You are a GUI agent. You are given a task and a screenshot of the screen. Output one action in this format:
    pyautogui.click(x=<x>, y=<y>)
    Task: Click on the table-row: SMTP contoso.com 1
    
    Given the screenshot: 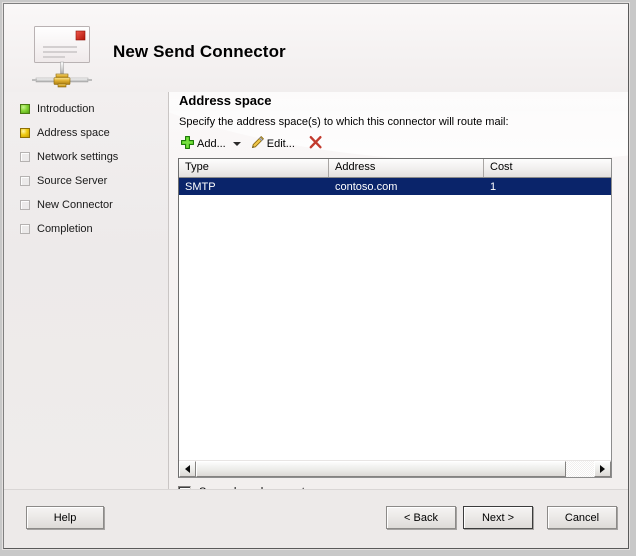 What is the action you would take?
    pyautogui.click(x=395, y=186)
    